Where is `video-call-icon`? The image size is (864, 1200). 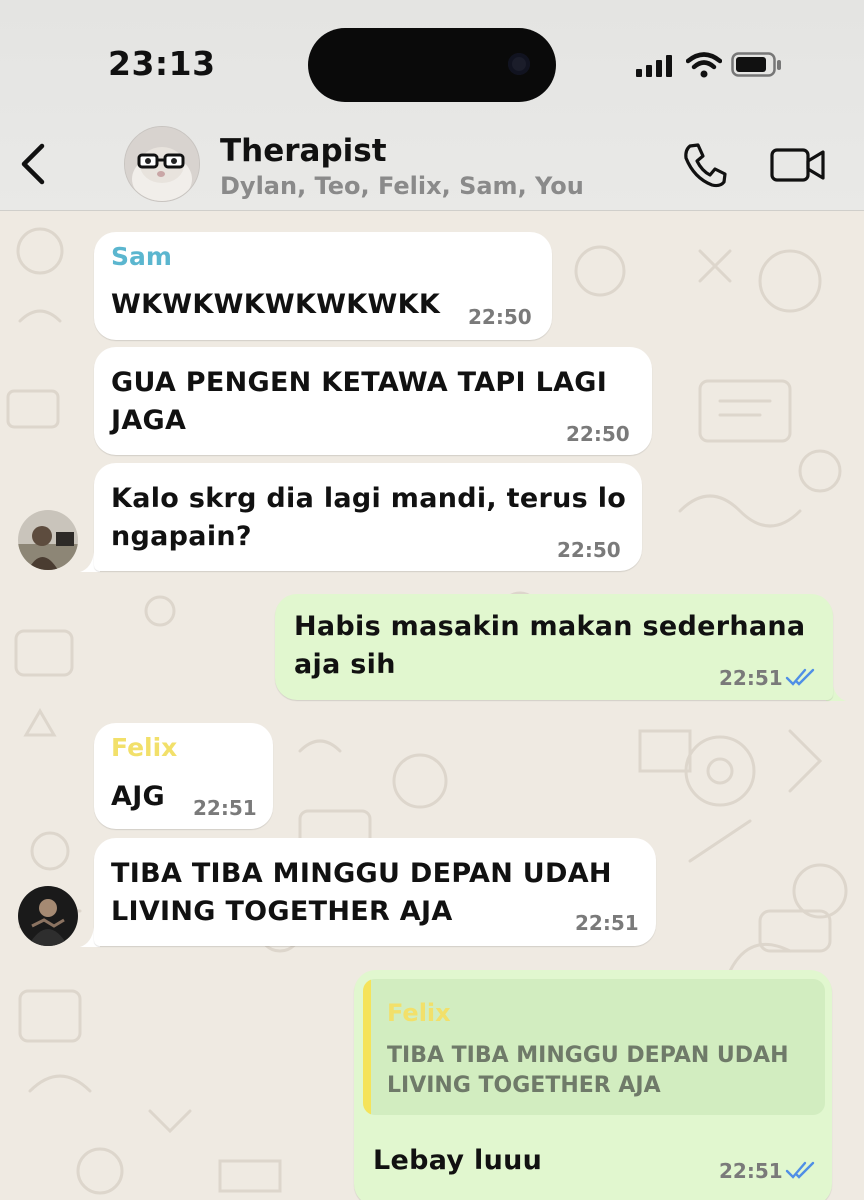 video-call-icon is located at coordinates (798, 165).